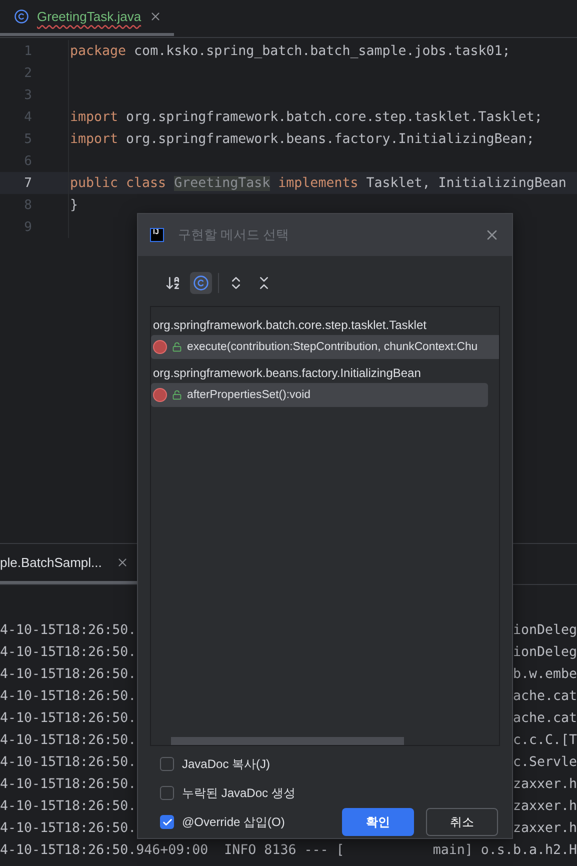 The width and height of the screenshot is (577, 866). I want to click on log-text: b.w.embe, so click(544, 674).